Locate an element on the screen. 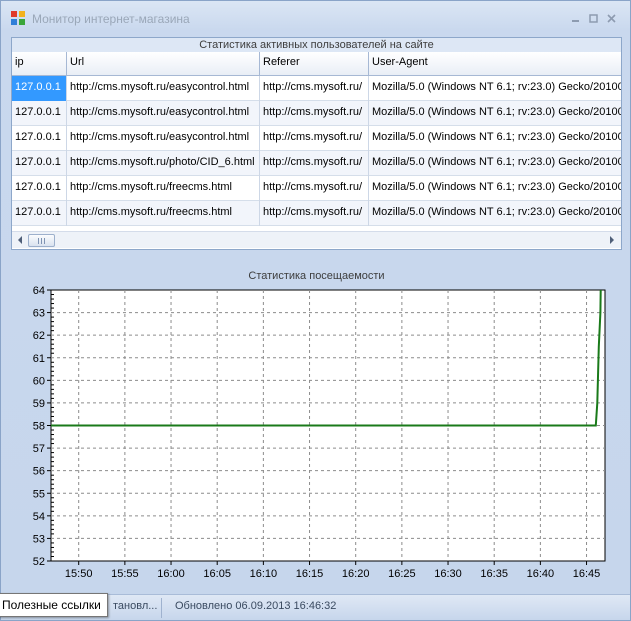  app-icon is located at coordinates (18, 18).